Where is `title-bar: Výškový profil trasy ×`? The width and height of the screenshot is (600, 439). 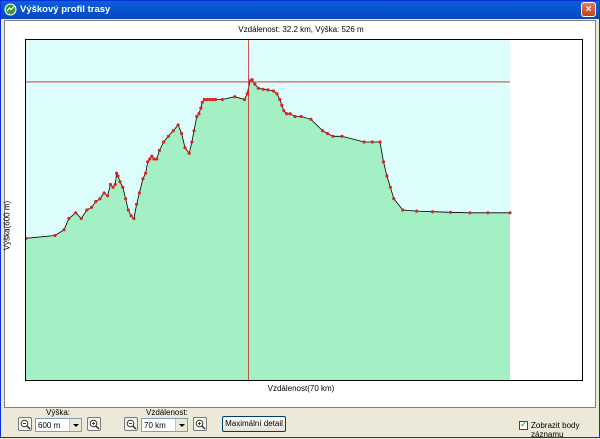
title-bar: Výškový profil trasy × is located at coordinates (300, 10).